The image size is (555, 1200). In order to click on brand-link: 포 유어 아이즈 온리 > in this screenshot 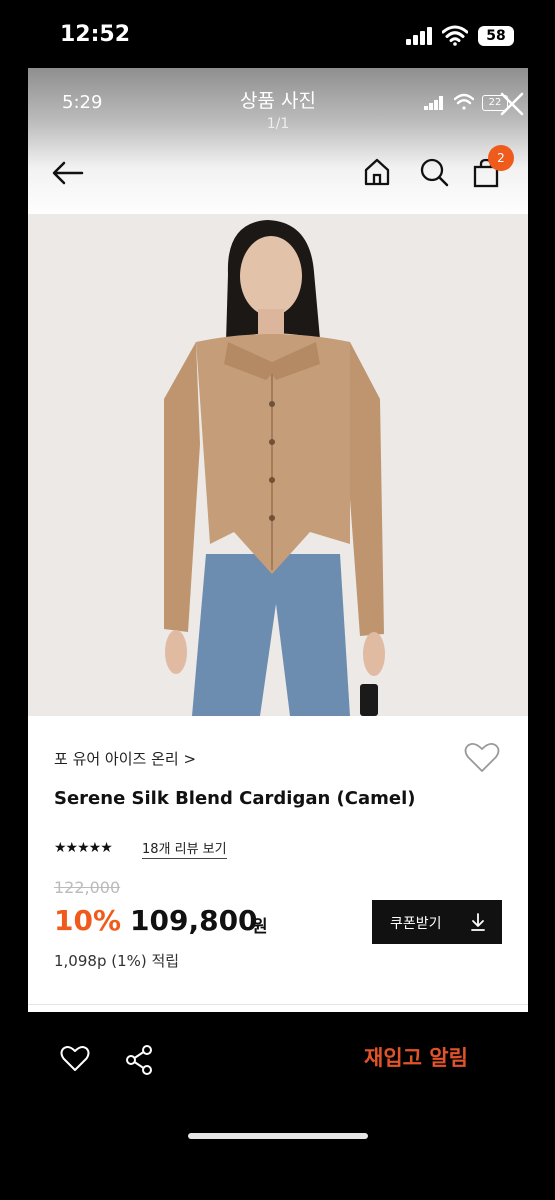, I will do `click(125, 758)`.